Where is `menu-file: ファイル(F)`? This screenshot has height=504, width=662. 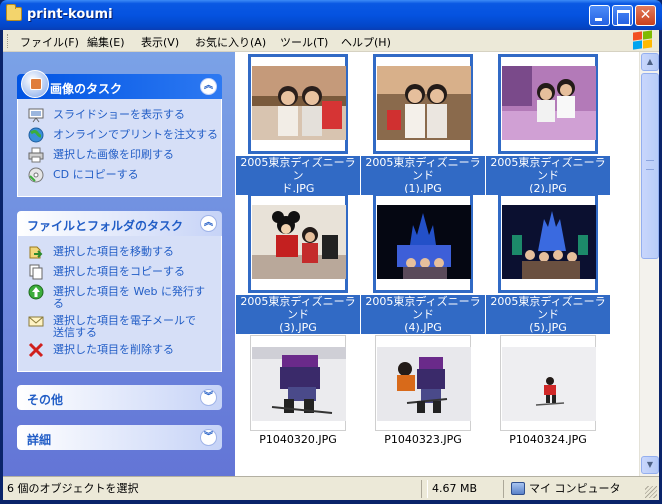
menu-file: ファイル(F) is located at coordinates (49, 42).